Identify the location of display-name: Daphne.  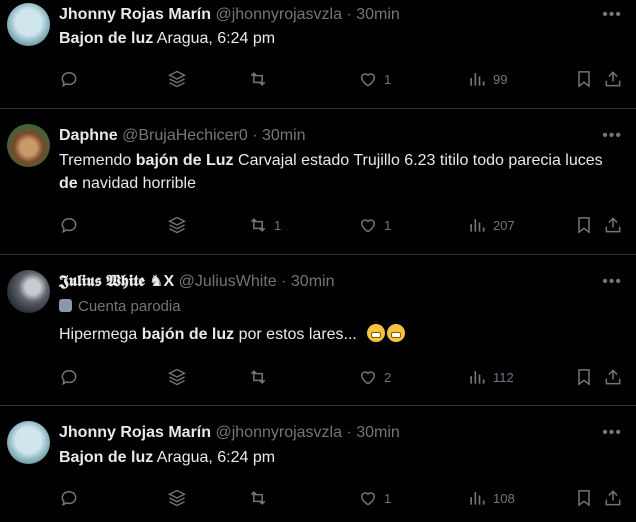
(88, 135).